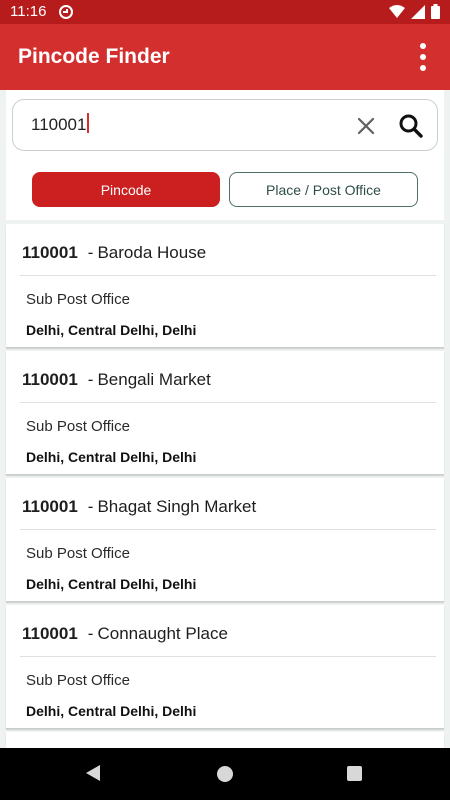 Image resolution: width=450 pixels, height=800 pixels. Describe the element at coordinates (88, 123) in the screenshot. I see `text-caret` at that location.